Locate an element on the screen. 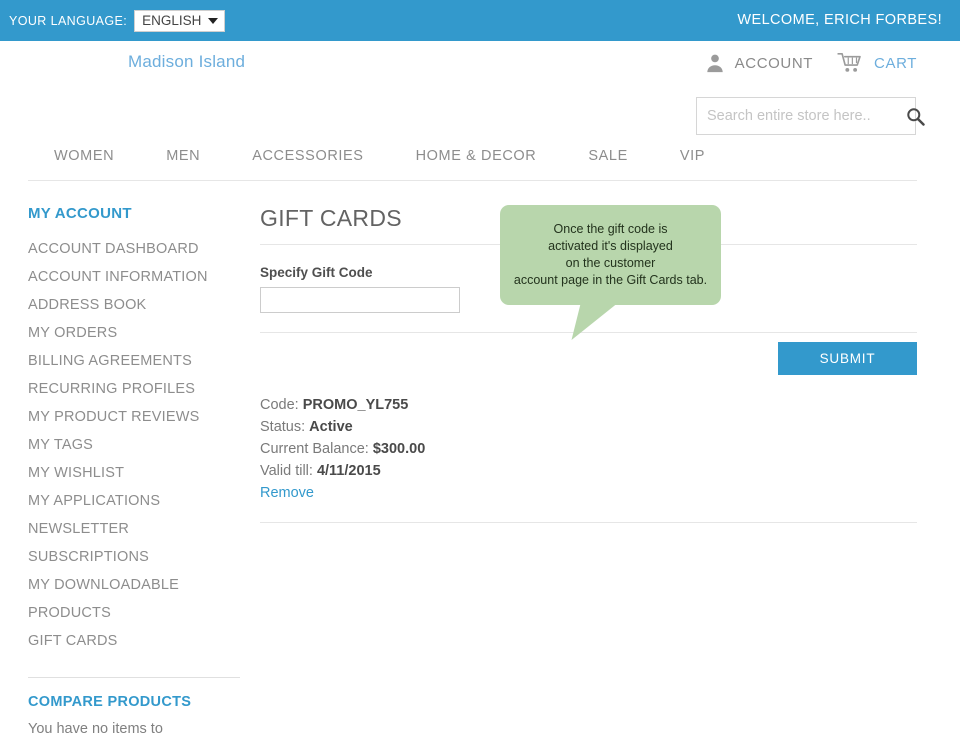 This screenshot has height=740, width=960. person-icon is located at coordinates (714, 63).